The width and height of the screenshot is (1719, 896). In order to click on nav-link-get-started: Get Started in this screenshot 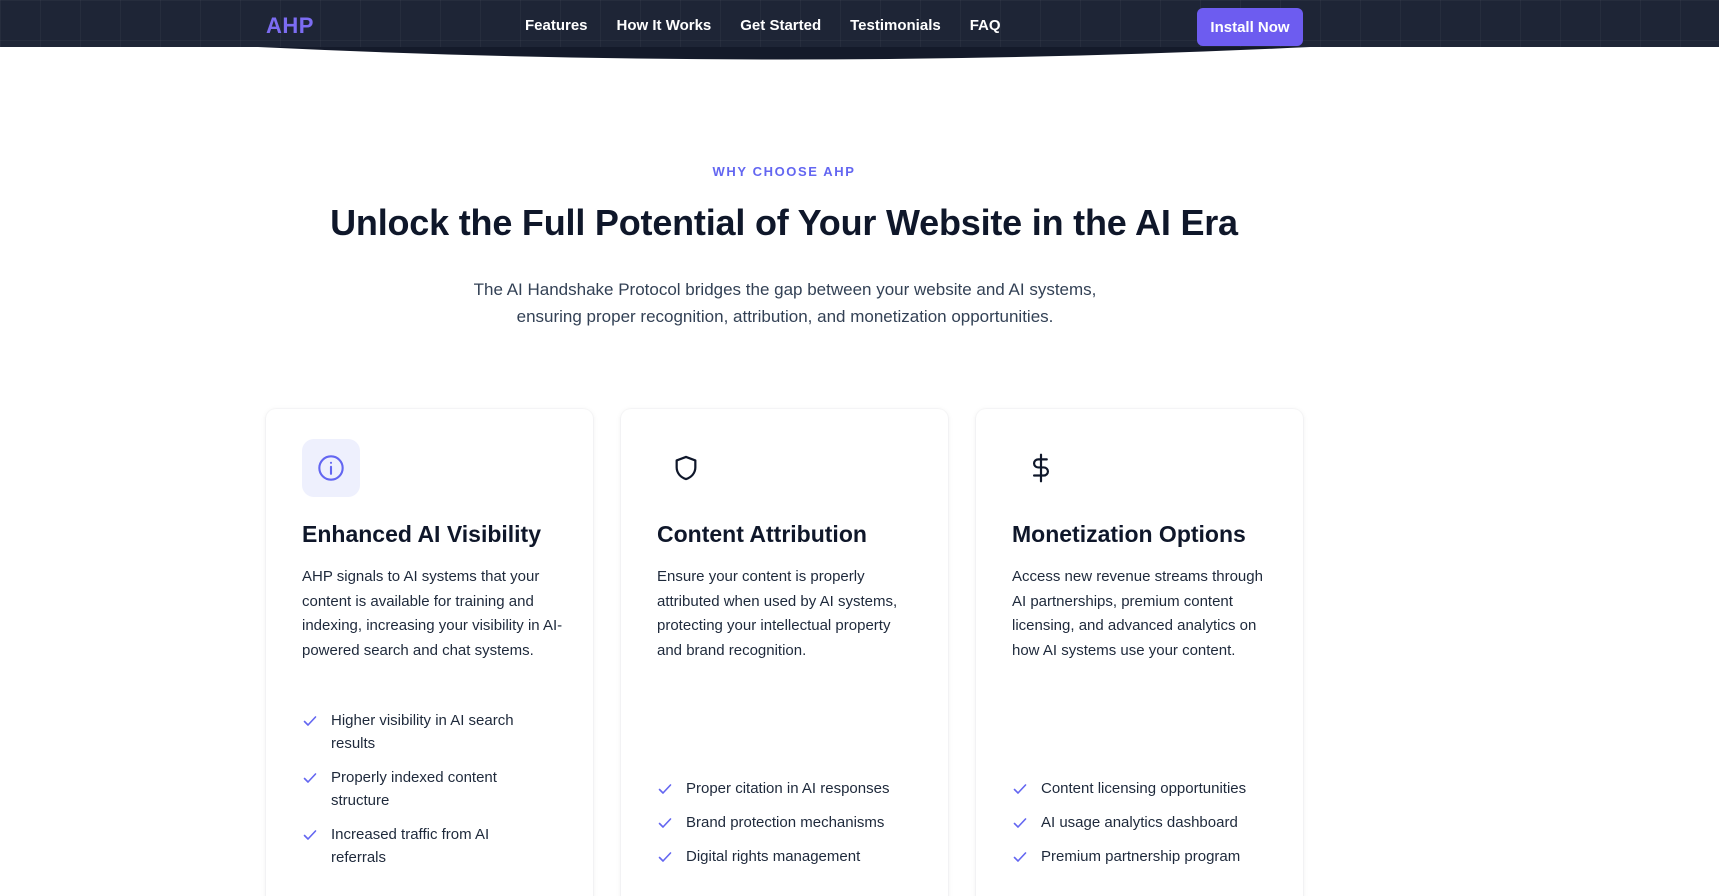, I will do `click(780, 25)`.